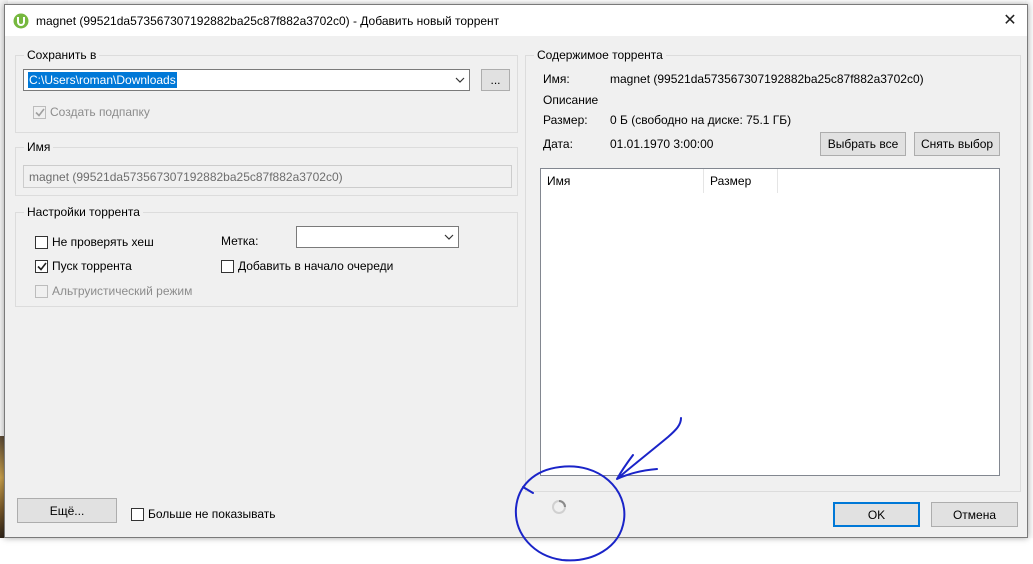 This screenshot has width=1033, height=564. What do you see at coordinates (62, 55) in the screenshot?
I see `save-location-legend: Сохранить в` at bounding box center [62, 55].